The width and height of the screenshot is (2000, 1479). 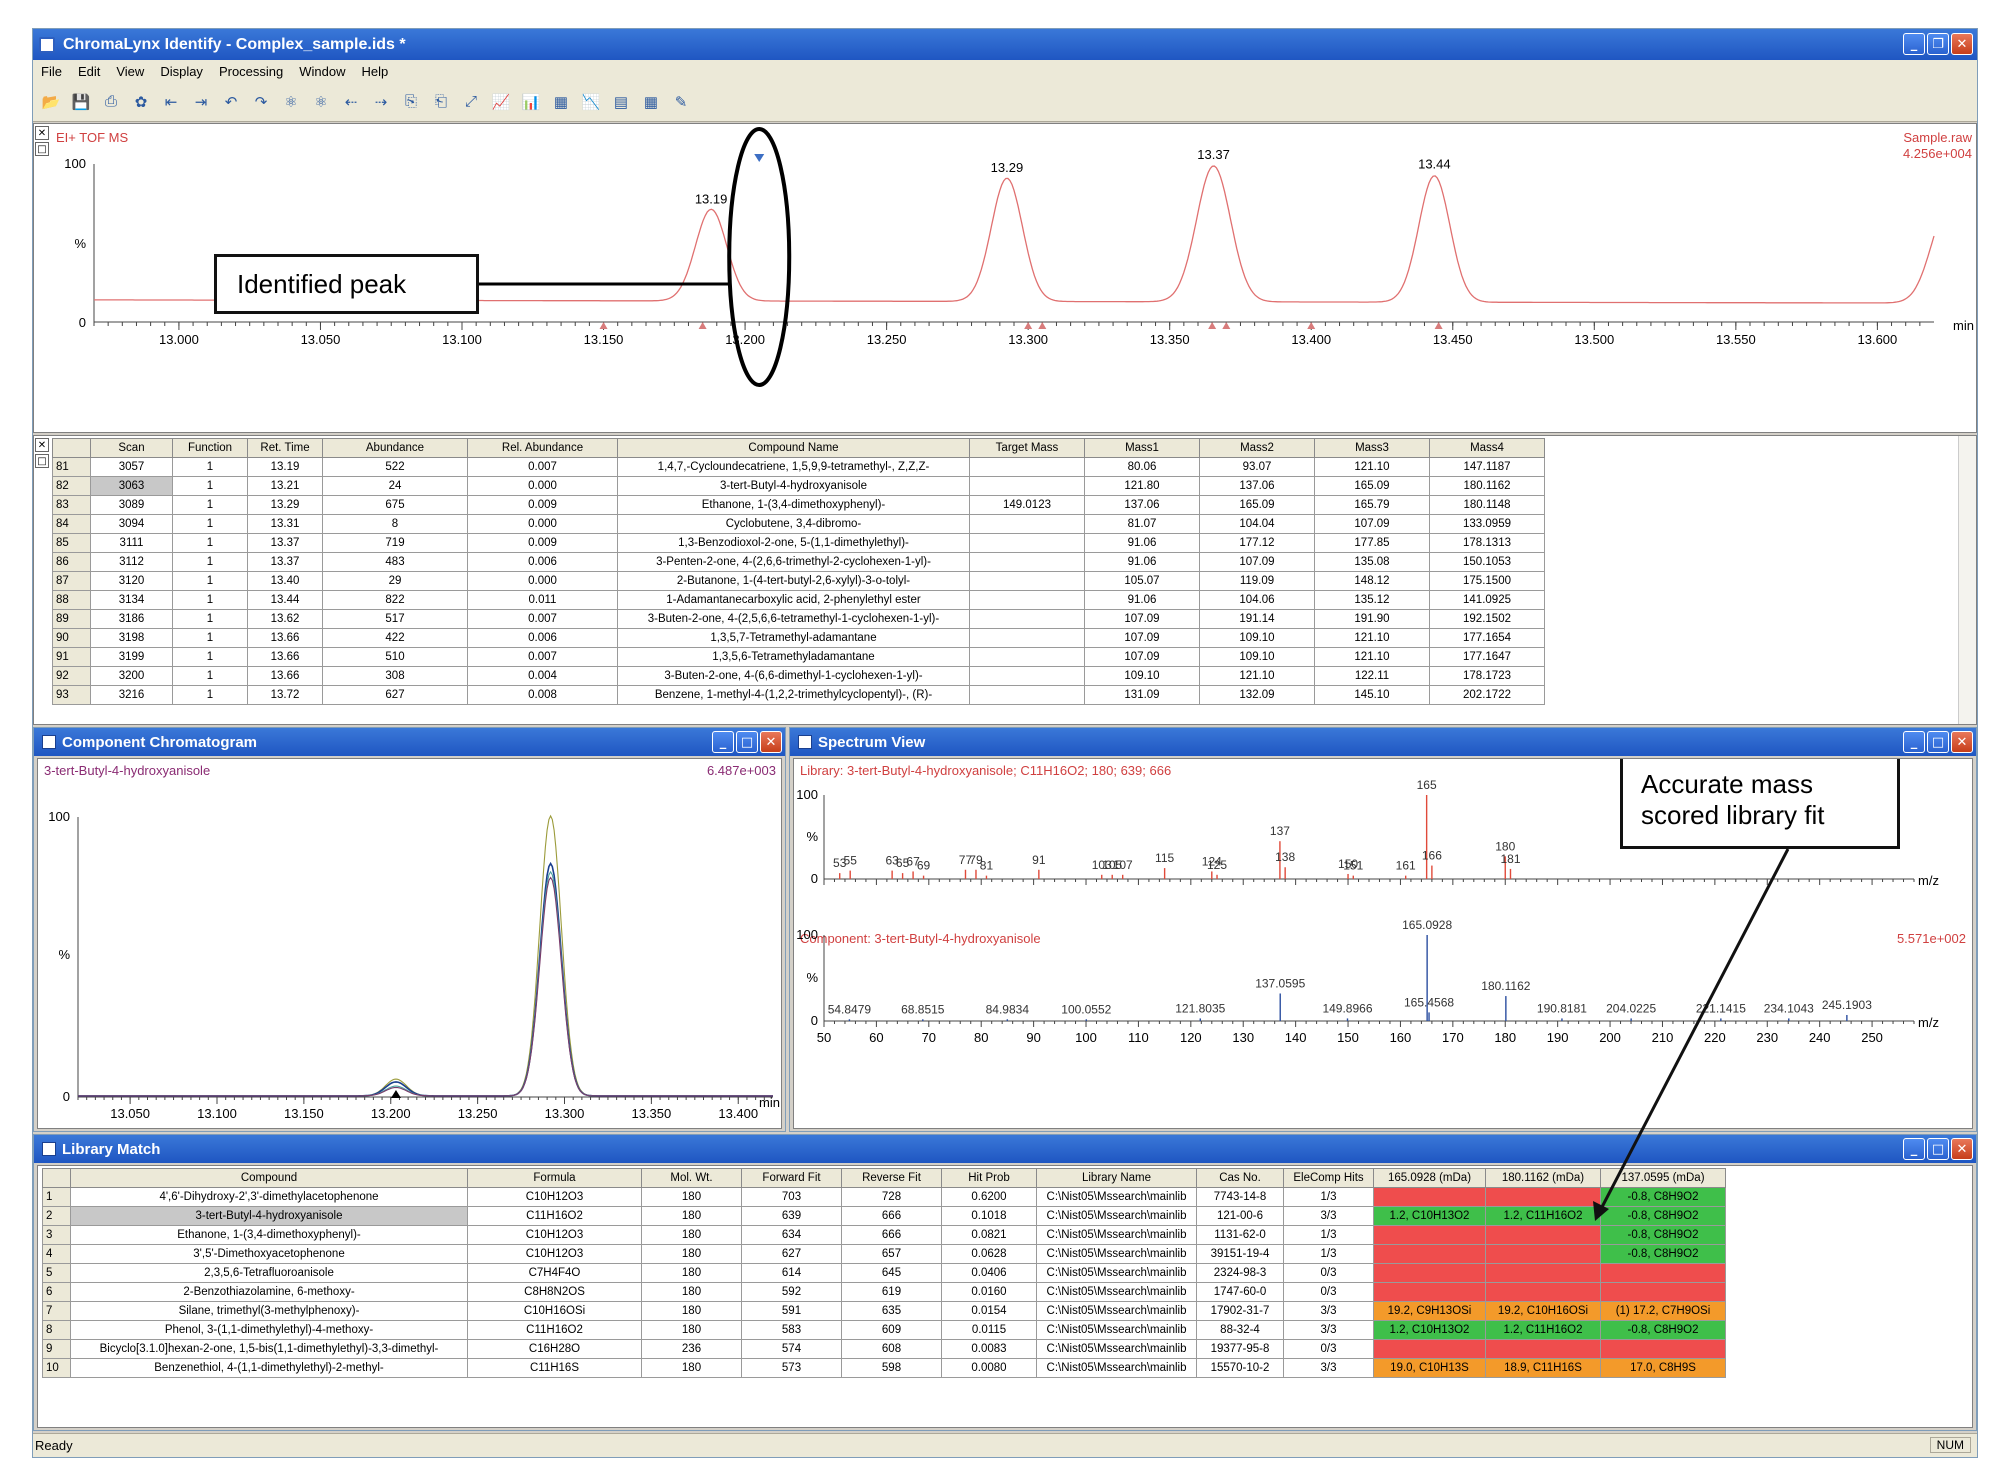 I want to click on peak-table-header, so click(x=71, y=448).